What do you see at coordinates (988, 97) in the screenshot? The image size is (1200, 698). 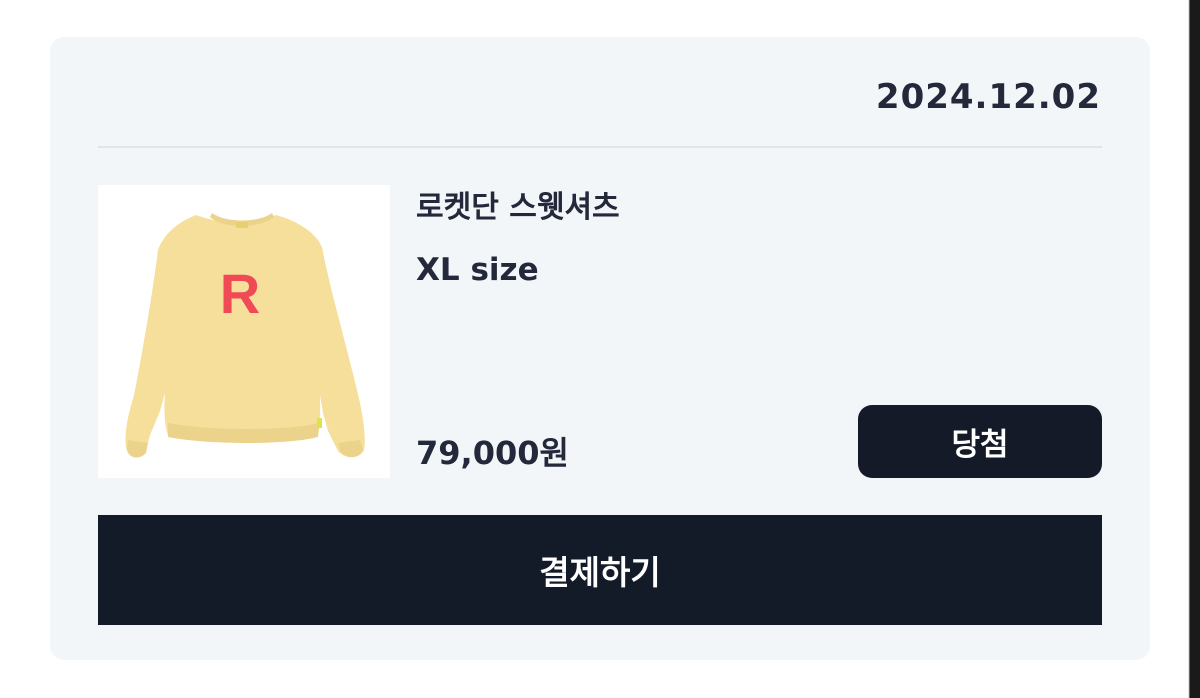 I see `order-date: 2024.12.02` at bounding box center [988, 97].